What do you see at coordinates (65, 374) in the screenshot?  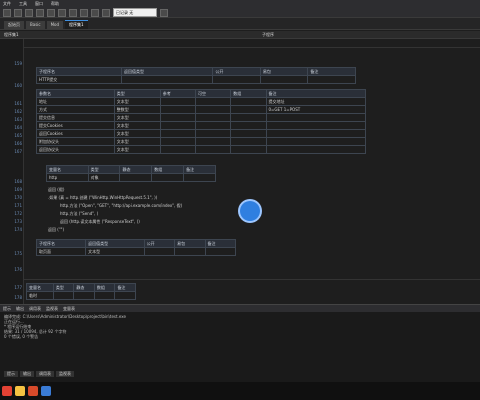 I see `bottom-tab: 监视表` at bounding box center [65, 374].